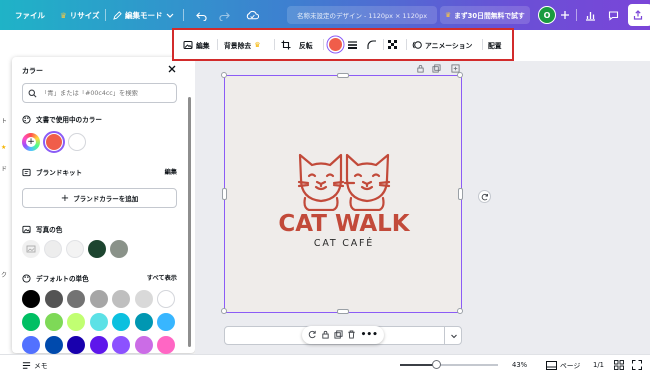 The width and height of the screenshot is (650, 374). Describe the element at coordinates (306, 44) in the screenshot. I see `flip-button: 反転` at that location.